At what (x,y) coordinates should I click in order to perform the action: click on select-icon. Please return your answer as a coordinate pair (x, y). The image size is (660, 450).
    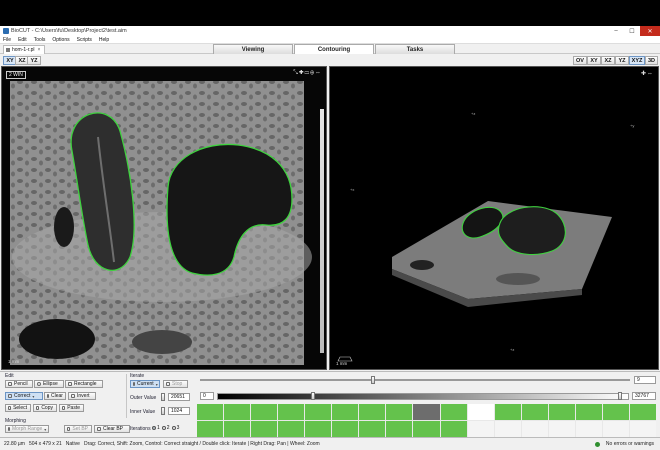
    Looking at the image, I should click on (10, 408).